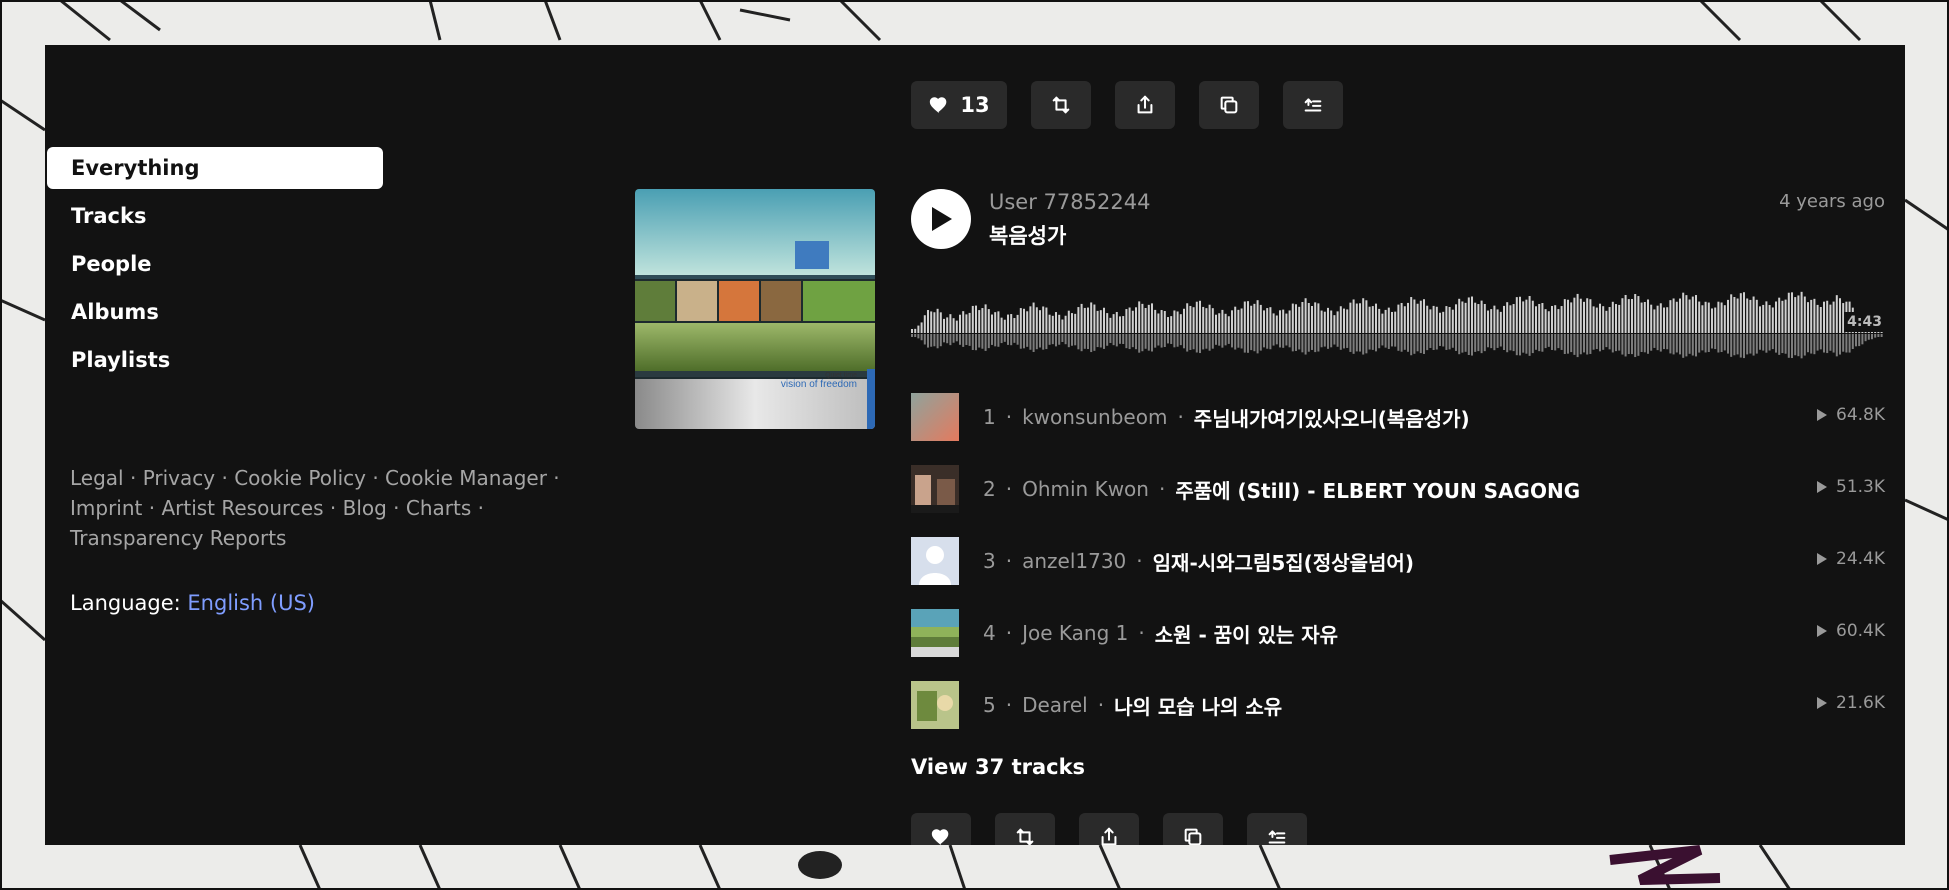 The image size is (1949, 890). I want to click on track-row: 1 · kwonsunbeom · 주님내가여기있사오니(복음성가) 64.8K, so click(1398, 417).